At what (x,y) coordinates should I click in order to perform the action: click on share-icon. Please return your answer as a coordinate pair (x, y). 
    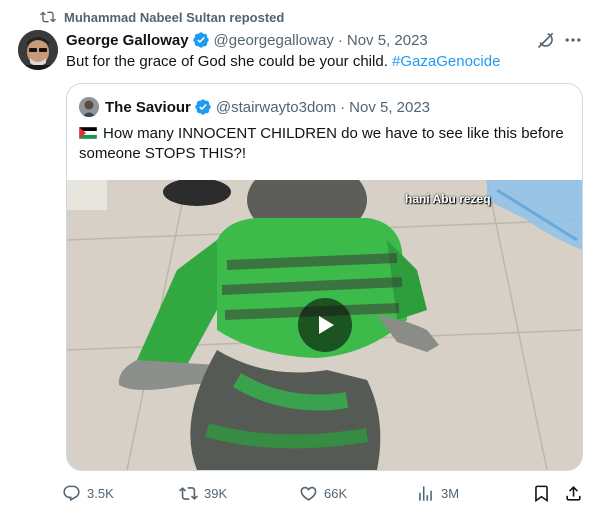
    Looking at the image, I should click on (573, 493).